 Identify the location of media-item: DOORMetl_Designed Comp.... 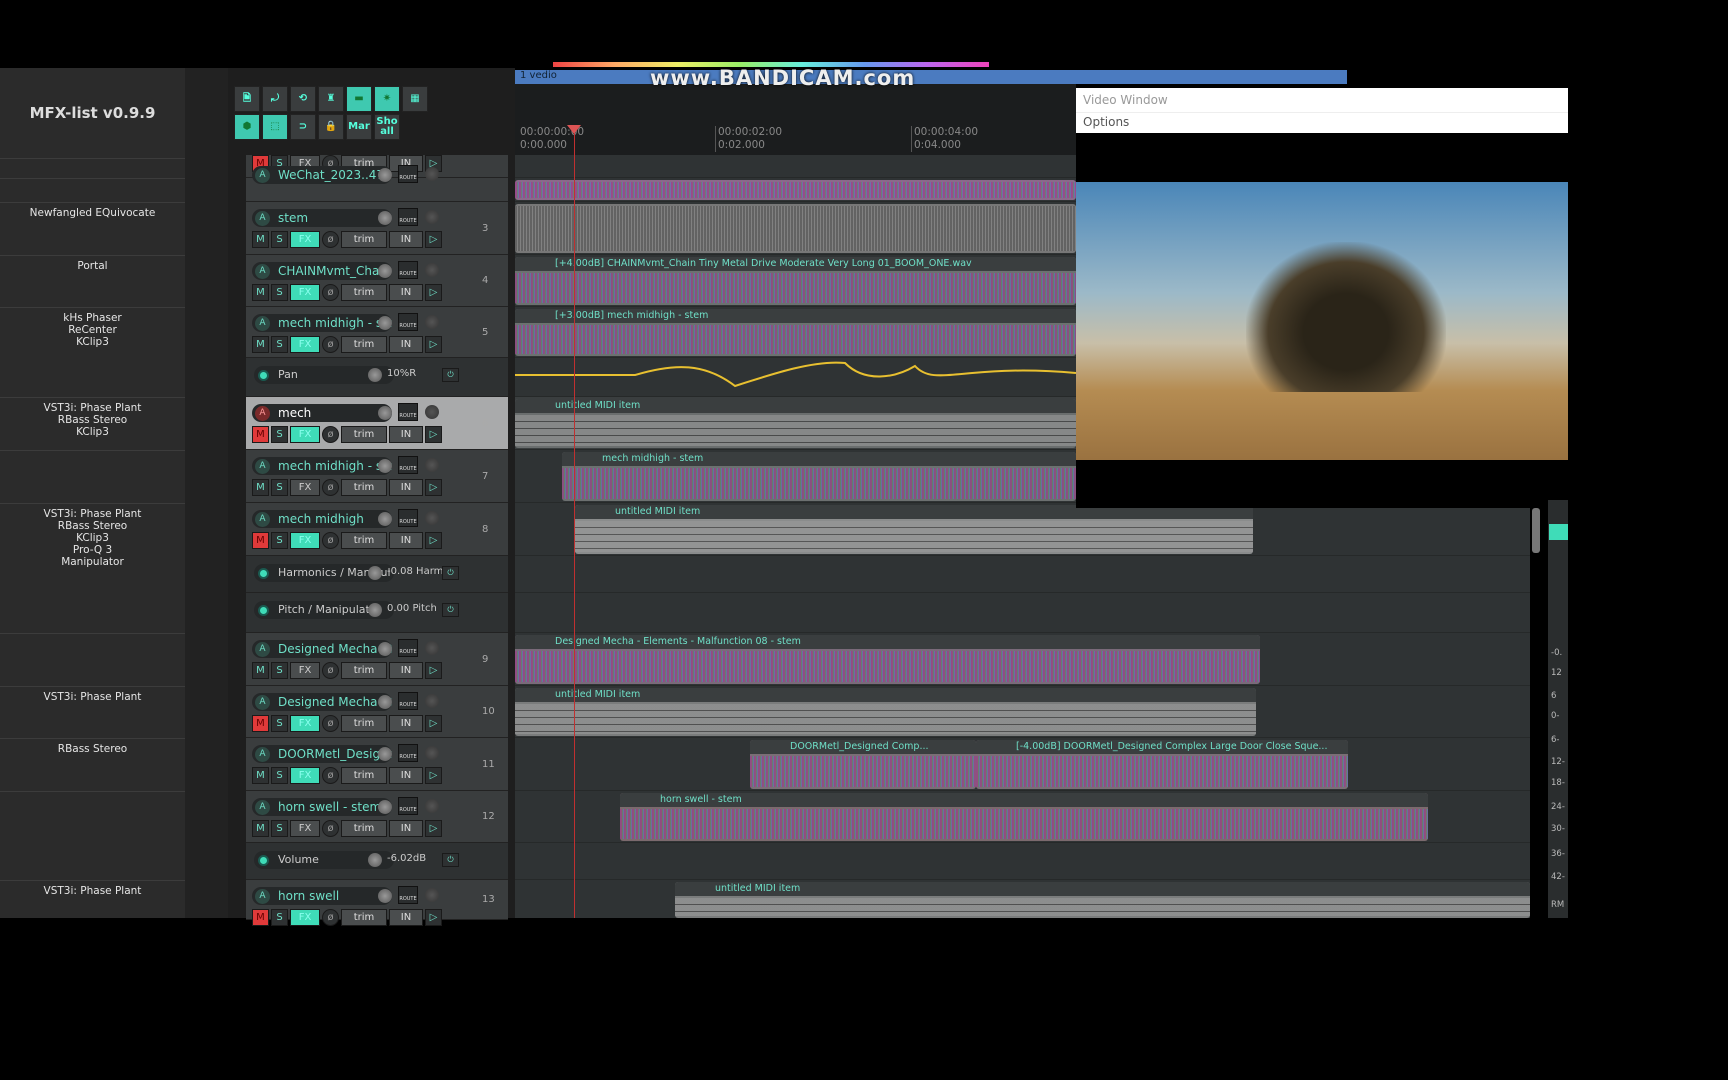
(863, 764).